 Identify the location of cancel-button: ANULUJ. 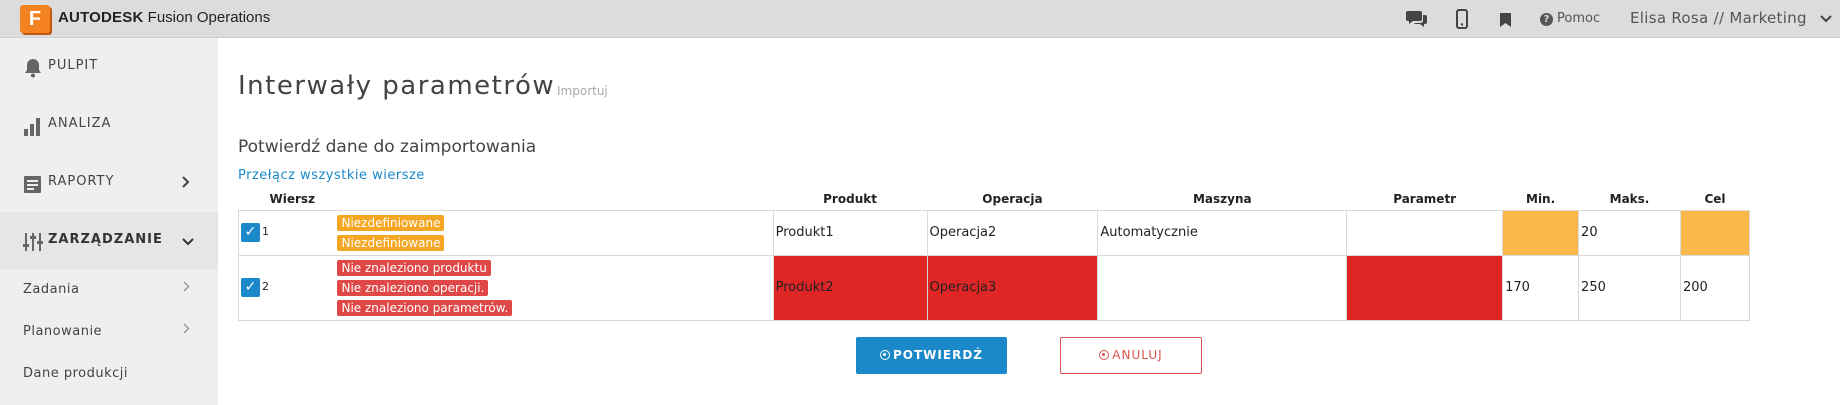
(1131, 355).